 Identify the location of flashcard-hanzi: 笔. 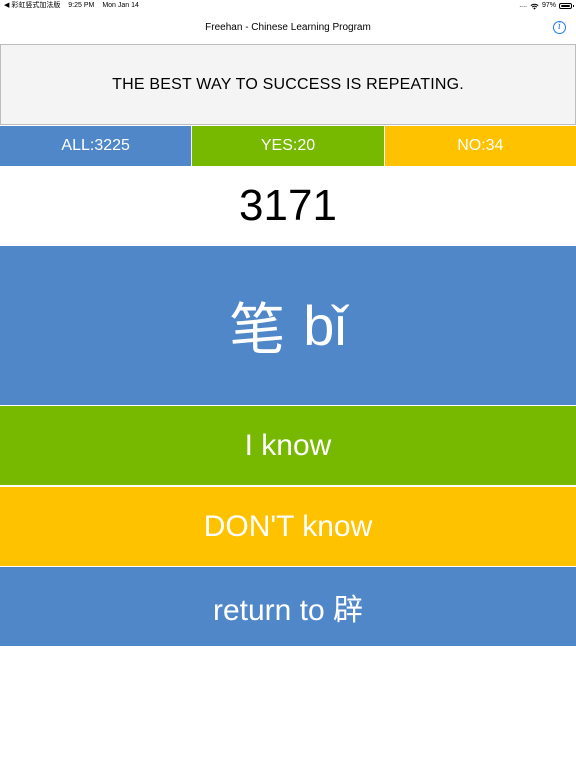
(257, 330).